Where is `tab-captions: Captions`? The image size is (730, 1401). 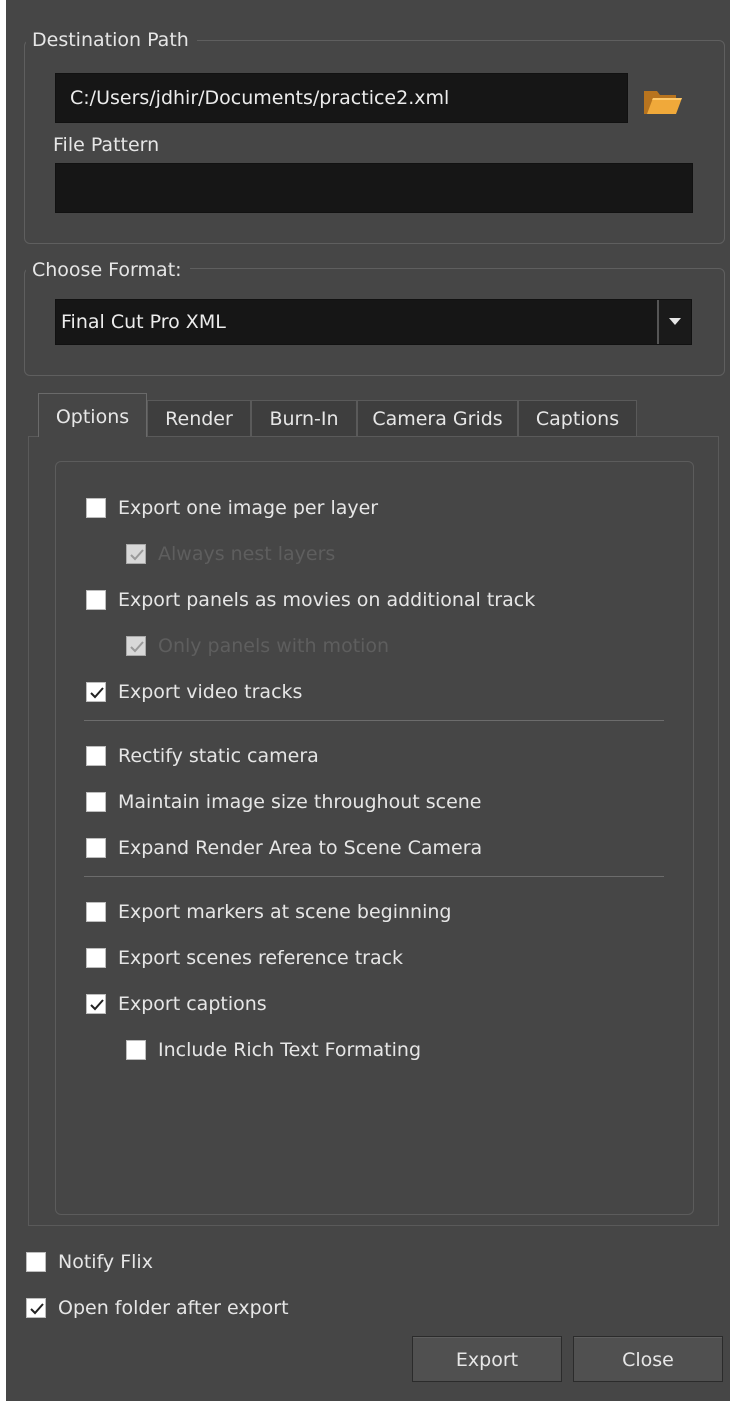
tab-captions: Captions is located at coordinates (577, 418).